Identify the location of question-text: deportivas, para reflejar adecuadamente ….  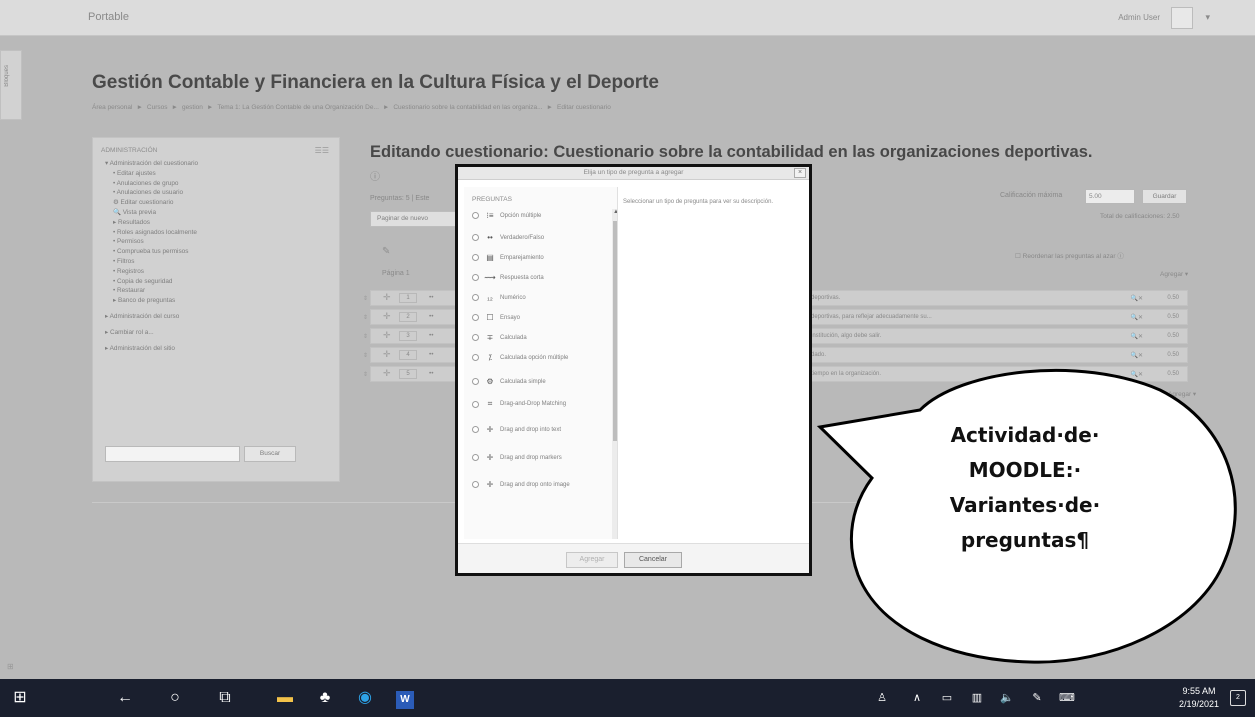
(871, 317).